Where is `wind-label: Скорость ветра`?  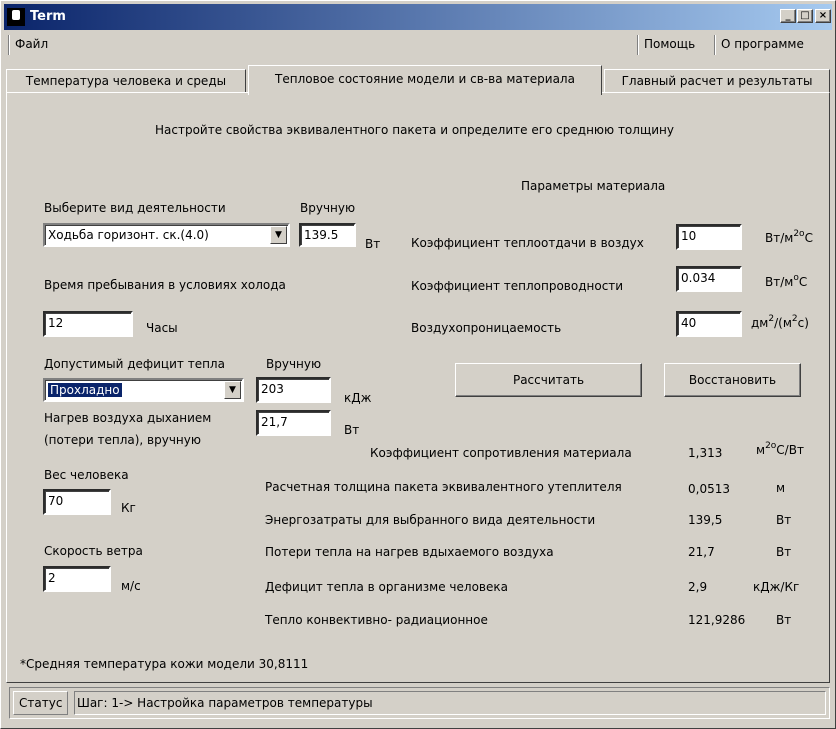
wind-label: Скорость ветра is located at coordinates (93, 551).